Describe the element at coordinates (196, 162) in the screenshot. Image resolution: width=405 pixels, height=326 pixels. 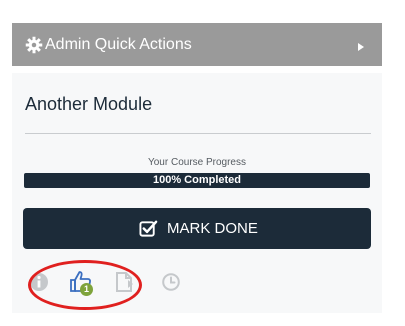
I see `progress-label: Your Course Progress` at that location.